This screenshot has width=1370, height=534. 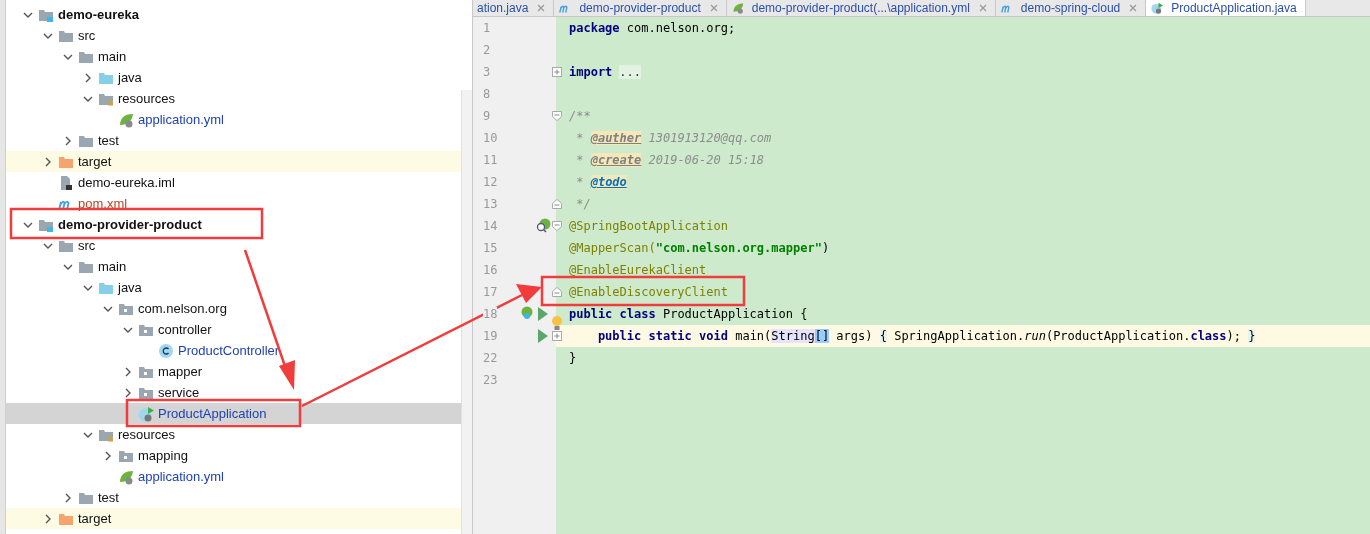 I want to click on line-number: 3, so click(x=487, y=72).